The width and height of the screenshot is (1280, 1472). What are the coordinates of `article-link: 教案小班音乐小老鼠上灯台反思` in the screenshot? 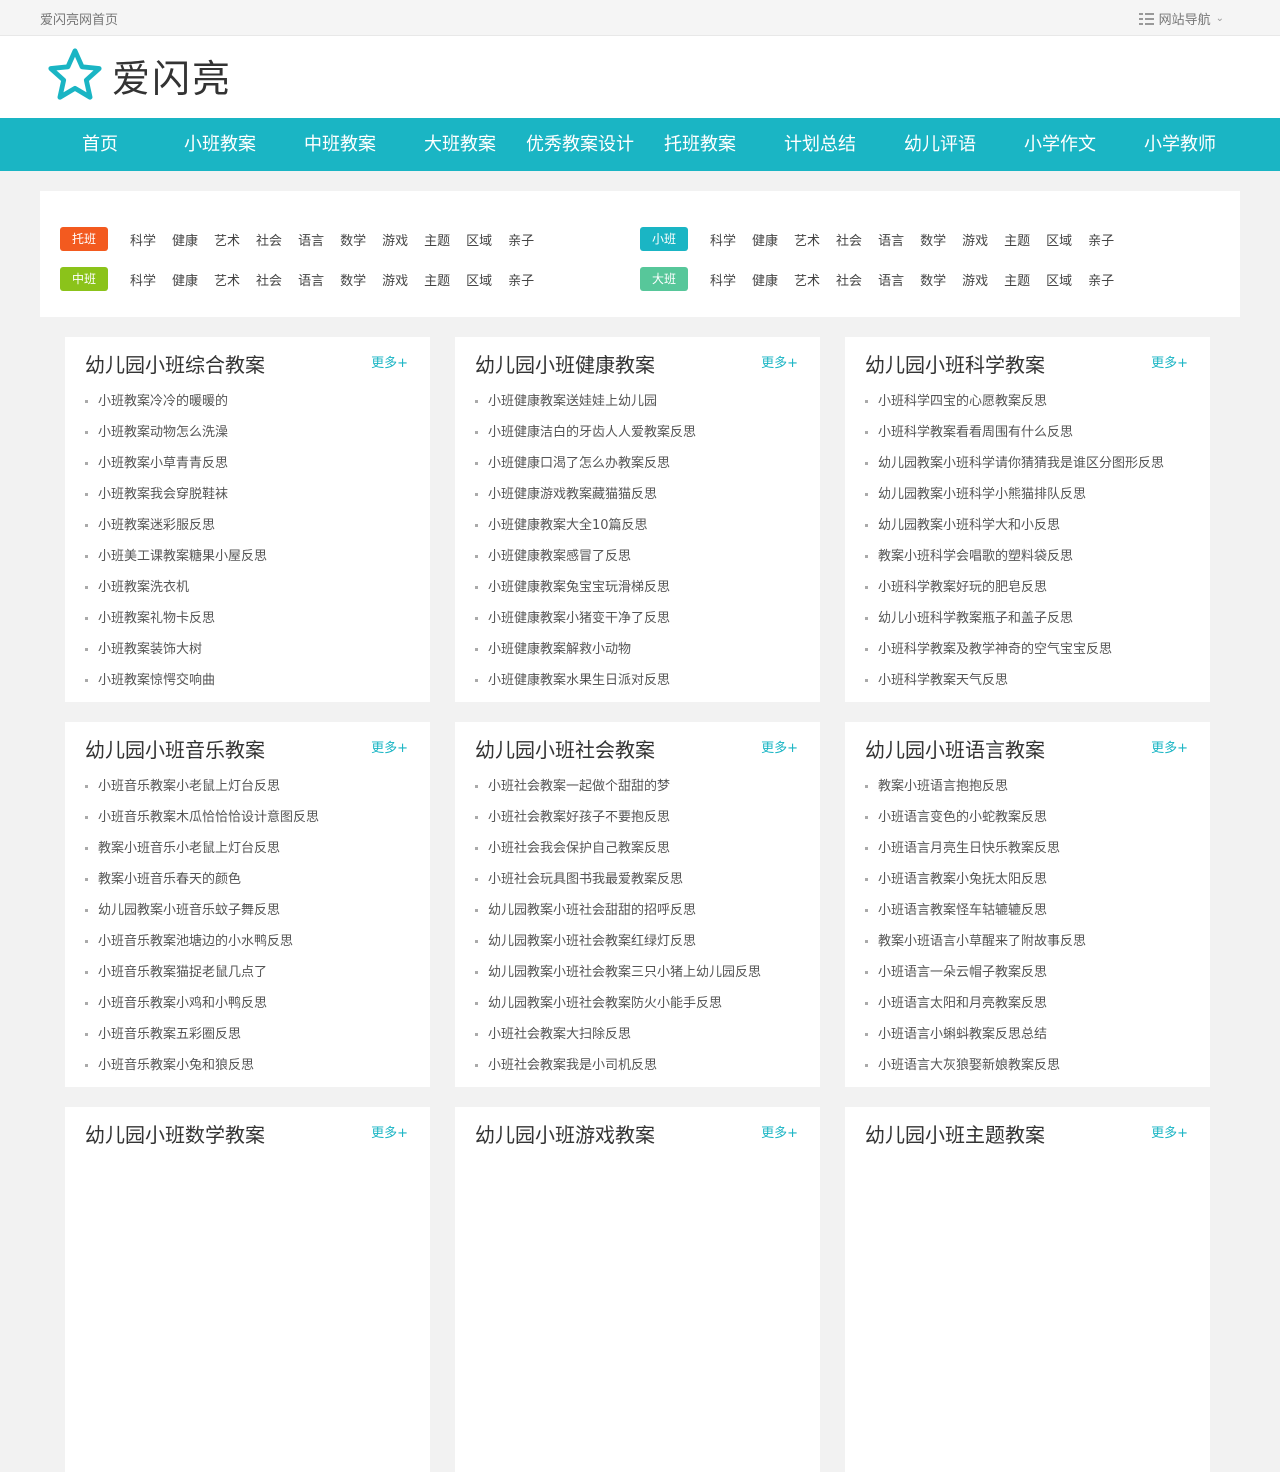 It's located at (189, 848).